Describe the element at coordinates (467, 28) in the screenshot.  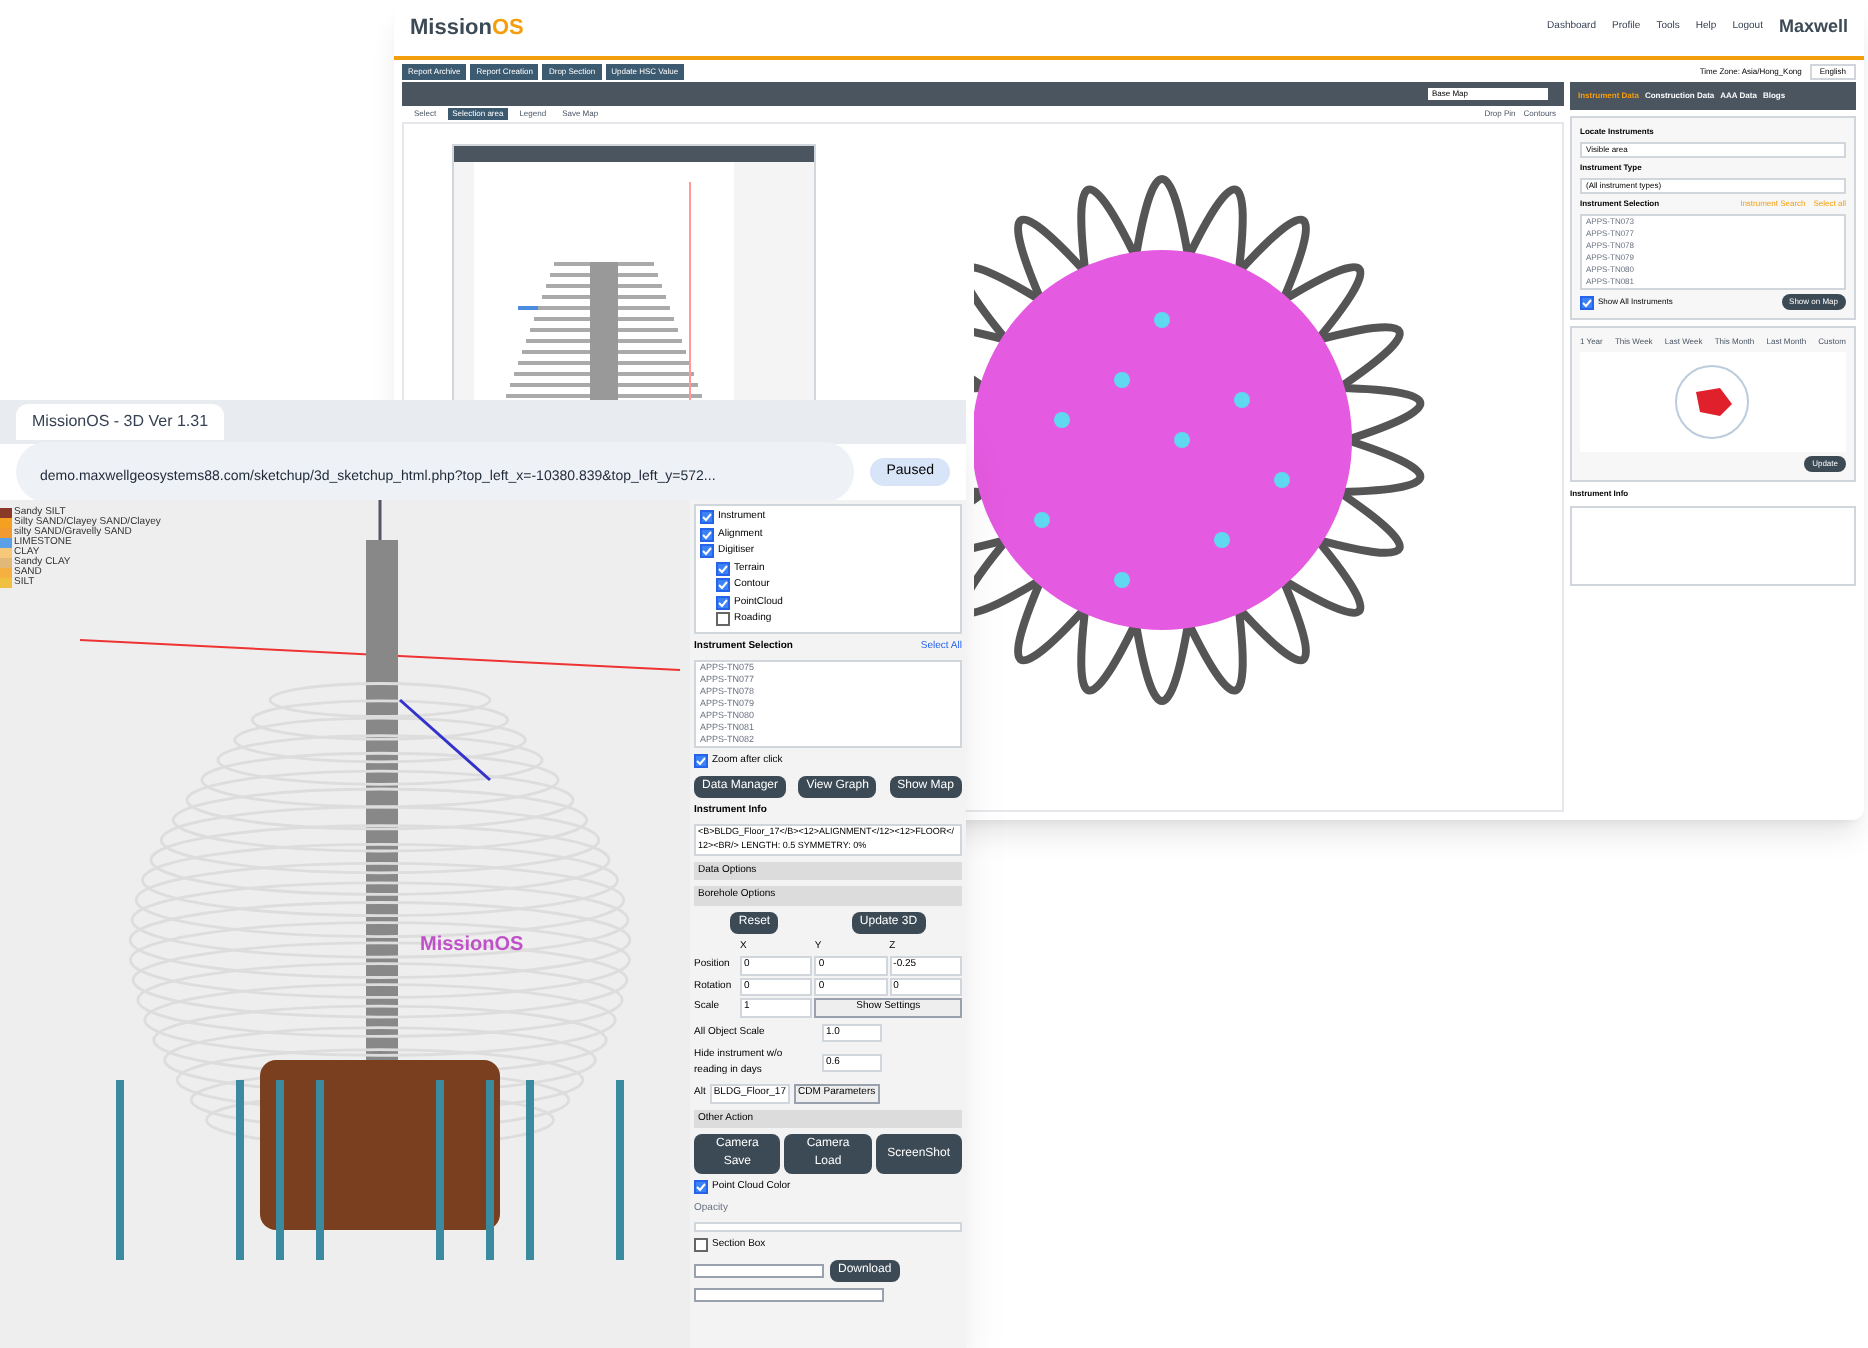
I see `app-logo: MissionOS` at that location.